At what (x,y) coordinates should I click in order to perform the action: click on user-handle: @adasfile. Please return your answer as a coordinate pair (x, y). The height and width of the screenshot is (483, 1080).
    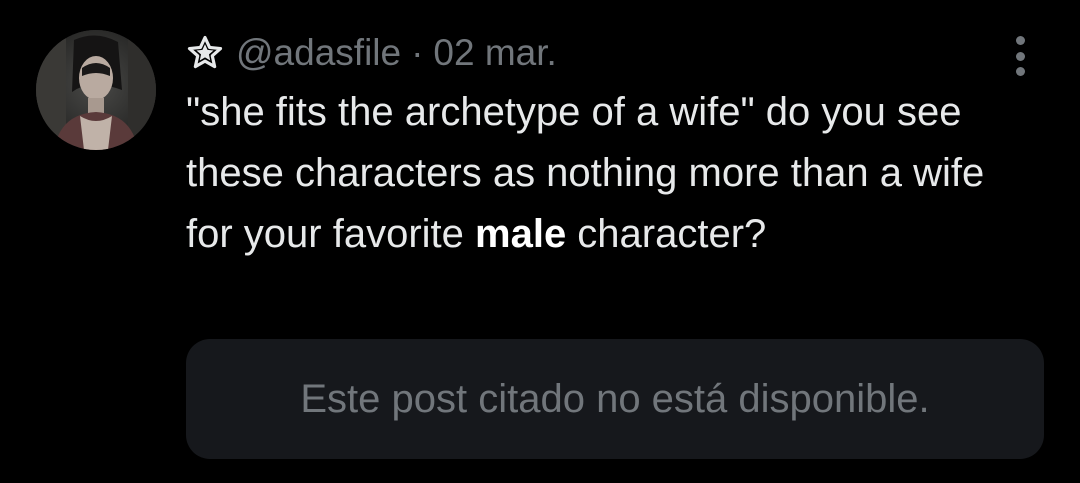
    Looking at the image, I should click on (318, 53).